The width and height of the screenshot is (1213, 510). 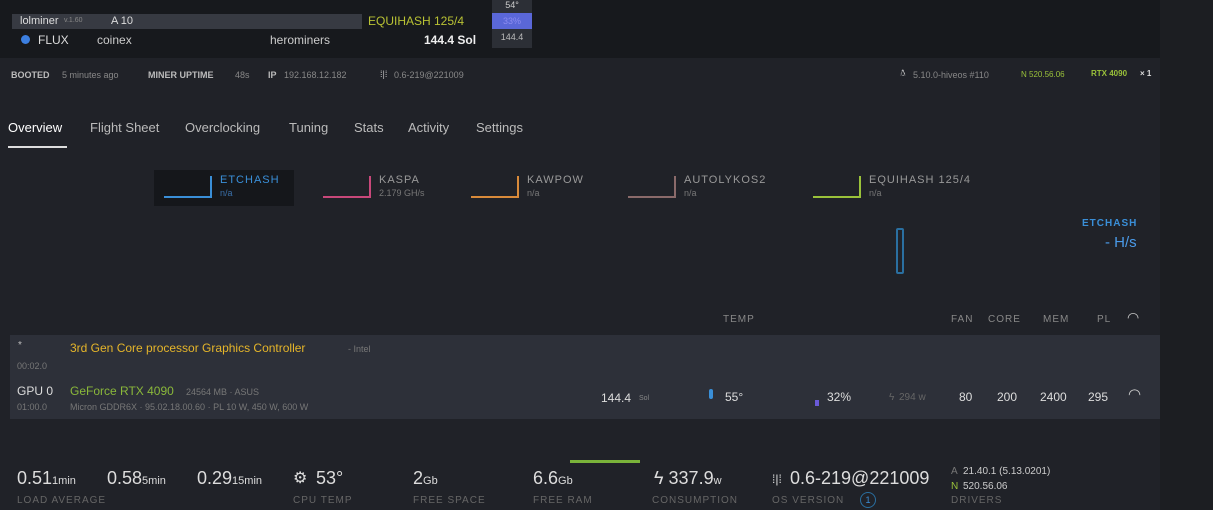 What do you see at coordinates (32, 366) in the screenshot?
I see `igpu-bus: 00:02.0` at bounding box center [32, 366].